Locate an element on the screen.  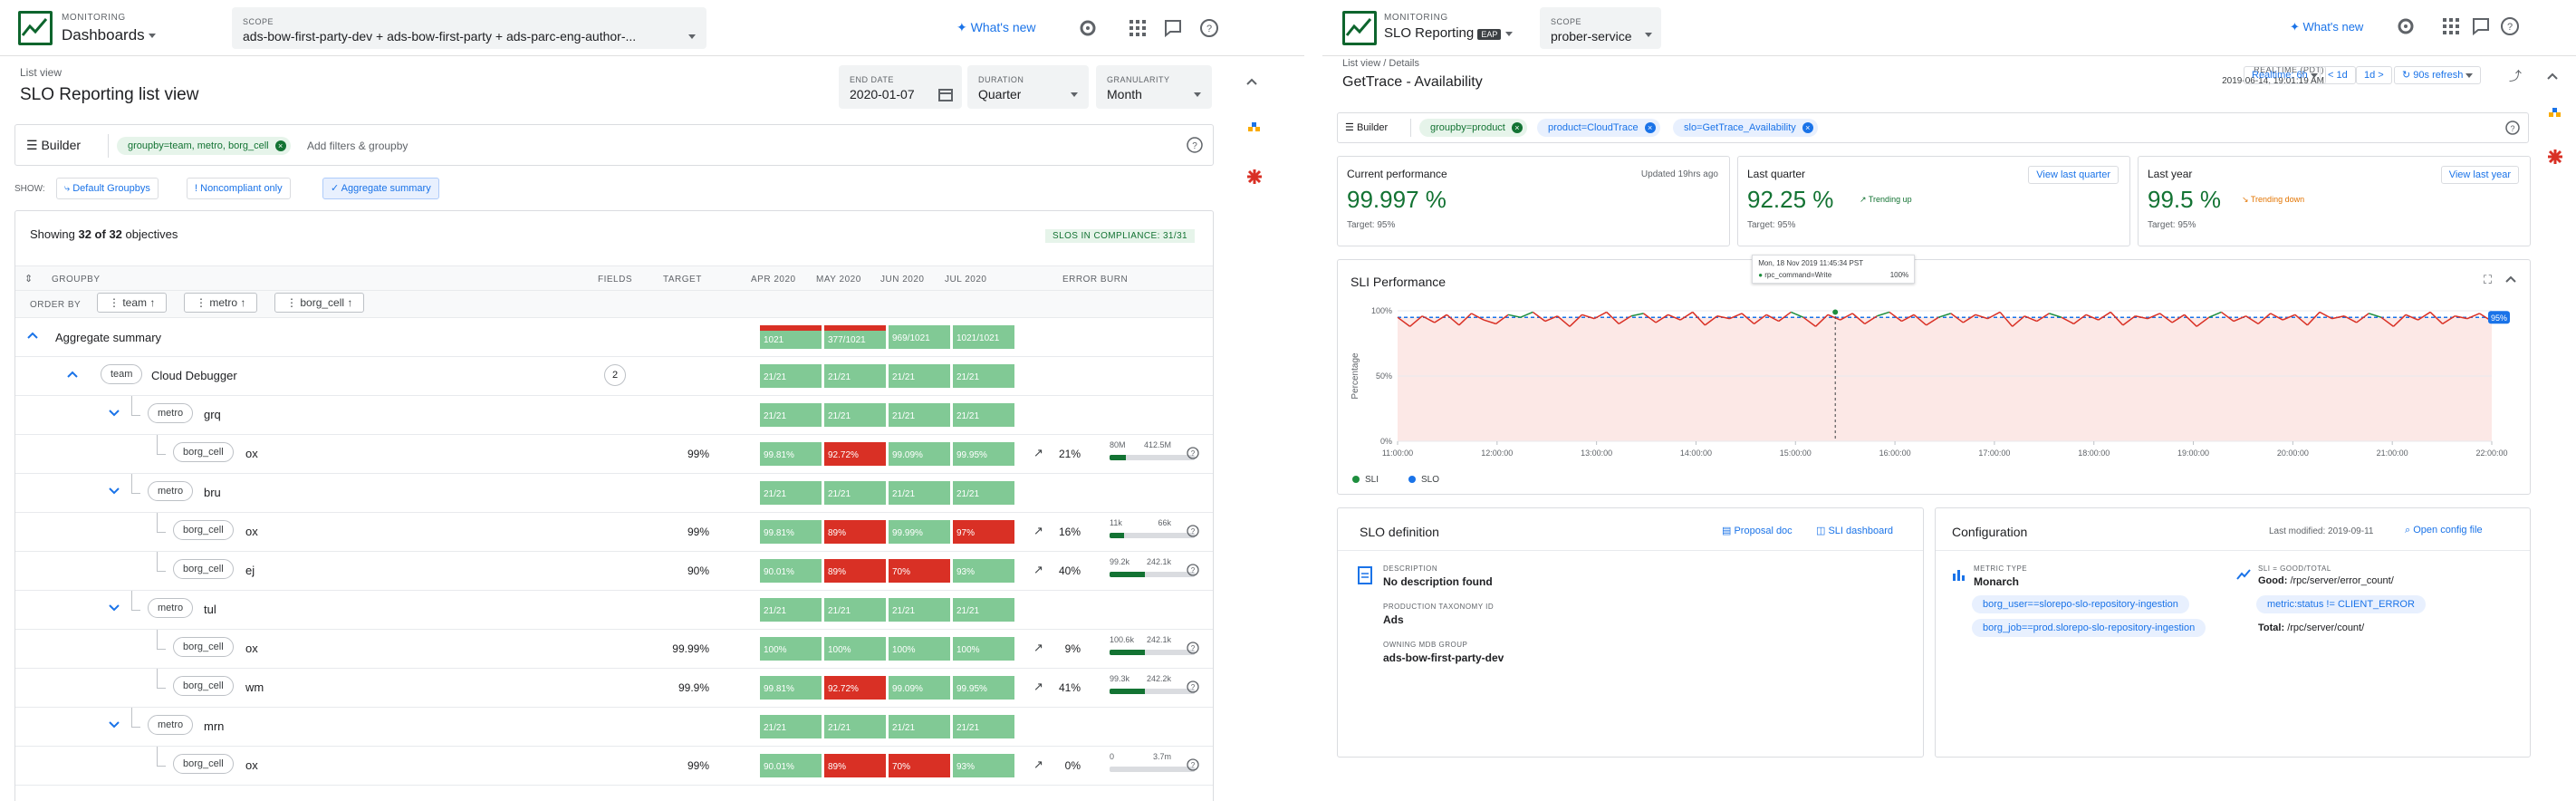
scope-selector: SCOPE prober-service is located at coordinates (1600, 28).